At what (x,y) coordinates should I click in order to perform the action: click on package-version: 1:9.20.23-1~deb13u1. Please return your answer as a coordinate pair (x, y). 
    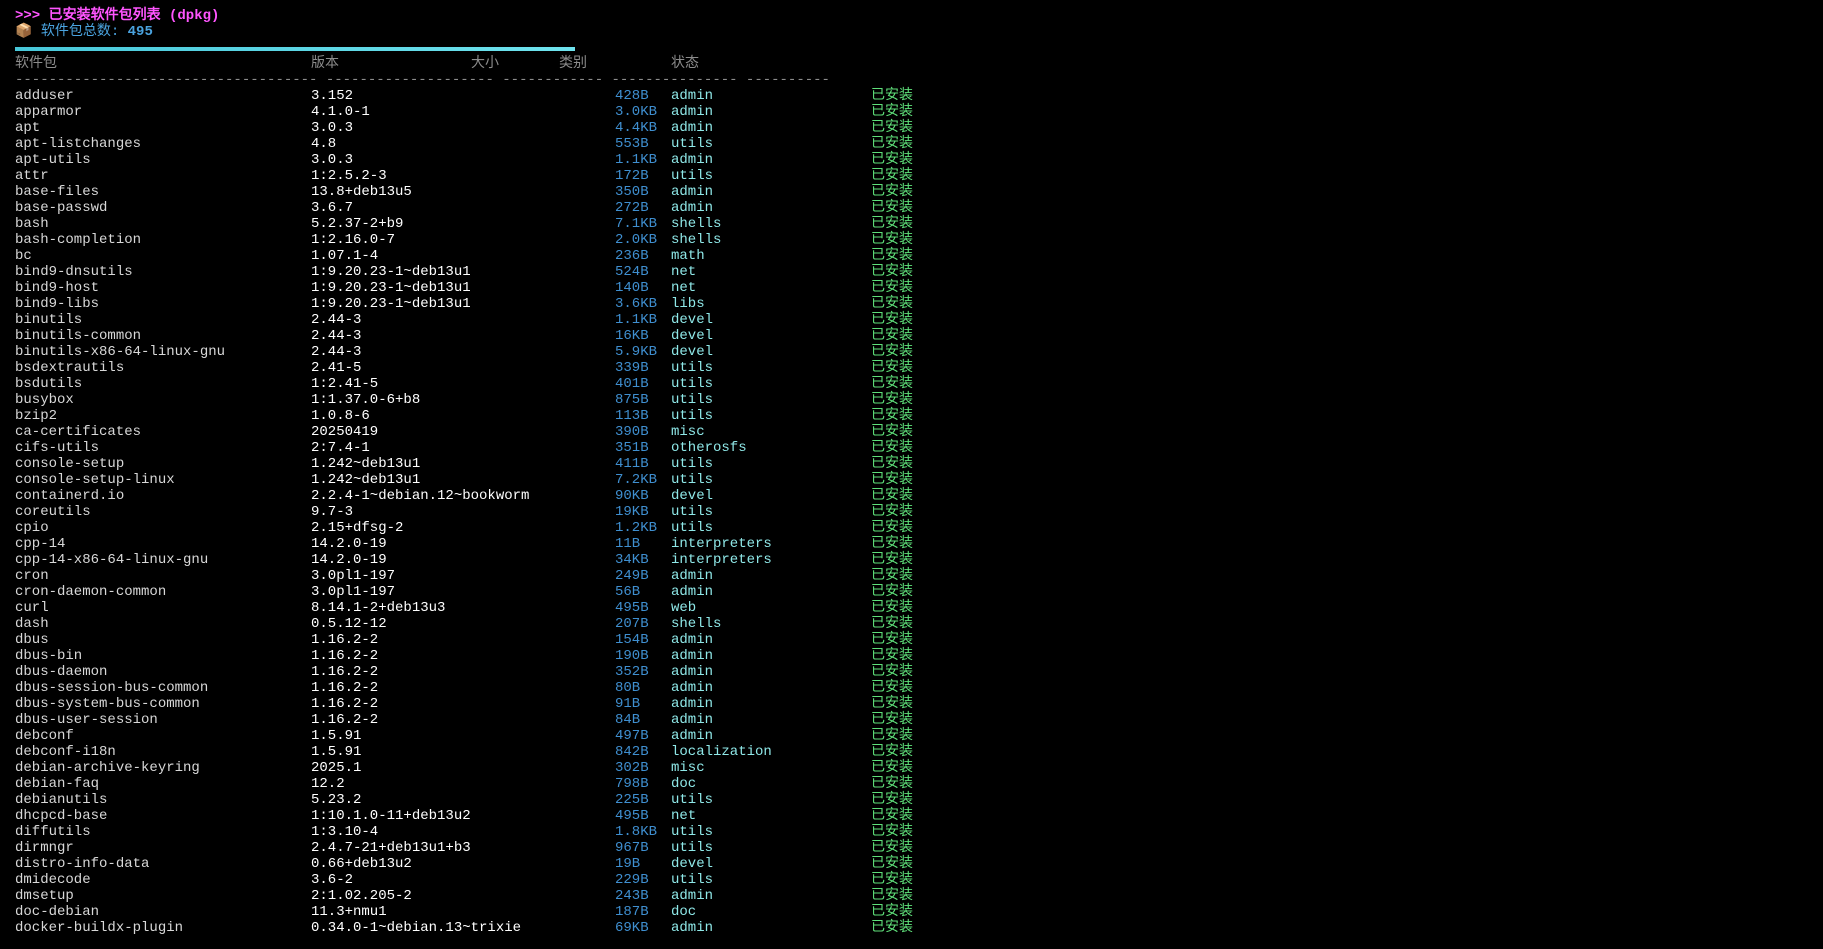
    Looking at the image, I should click on (391, 272).